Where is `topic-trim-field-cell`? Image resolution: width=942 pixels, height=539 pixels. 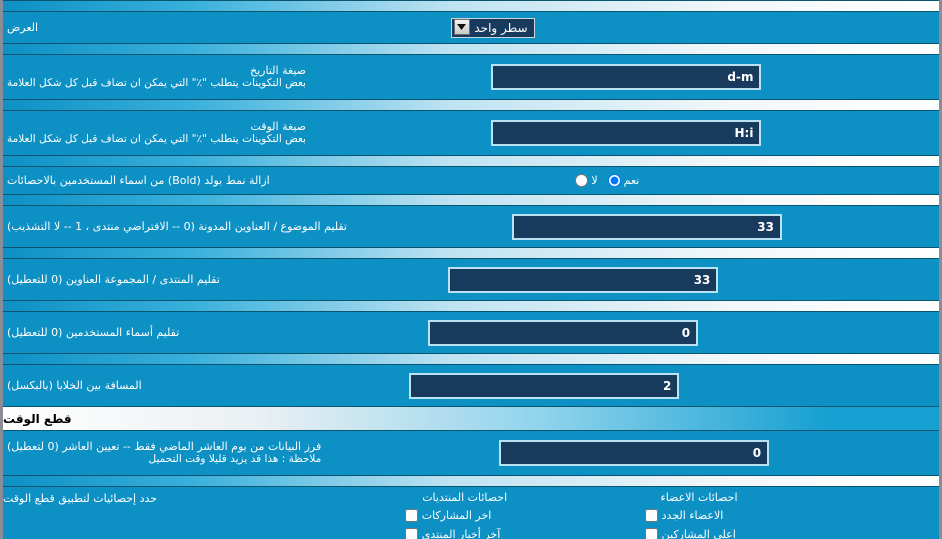 topic-trim-field-cell is located at coordinates (647, 226).